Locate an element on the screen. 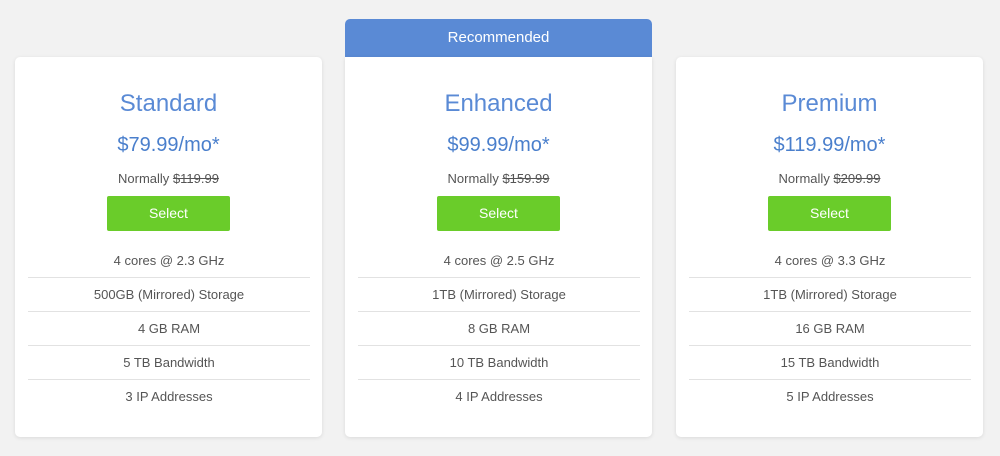 This screenshot has width=1000, height=456. normal-price: Normally $159.99 is located at coordinates (498, 179).